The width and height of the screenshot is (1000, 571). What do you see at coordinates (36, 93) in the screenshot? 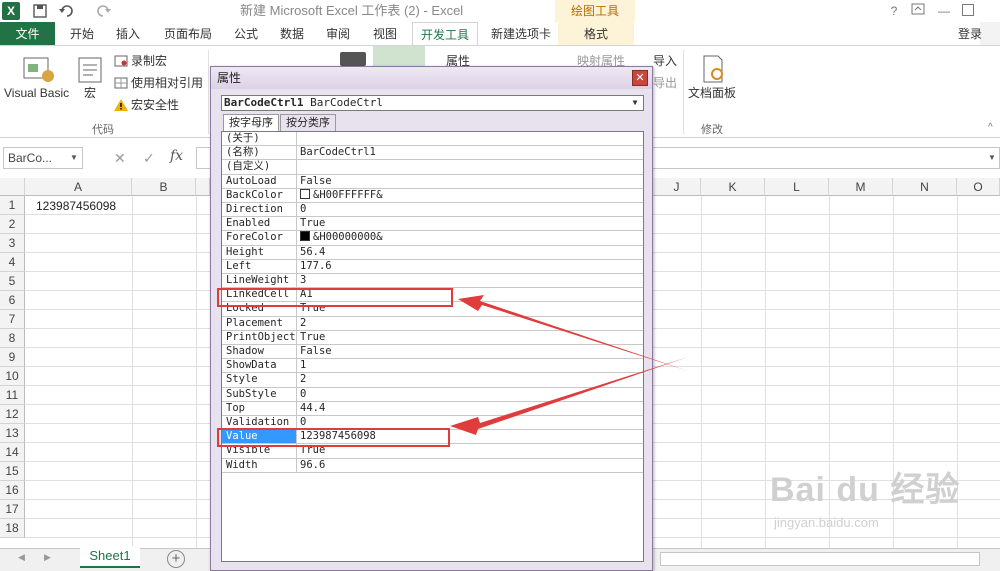
I see `visual-basic-button: Visual Basic` at bounding box center [36, 93].